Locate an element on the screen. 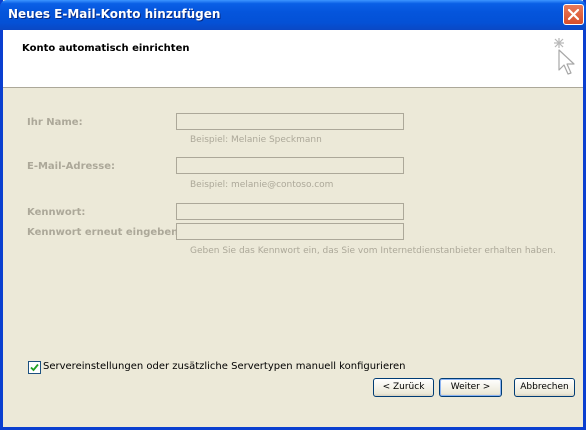 The image size is (586, 430). close-icon is located at coordinates (573, 14).